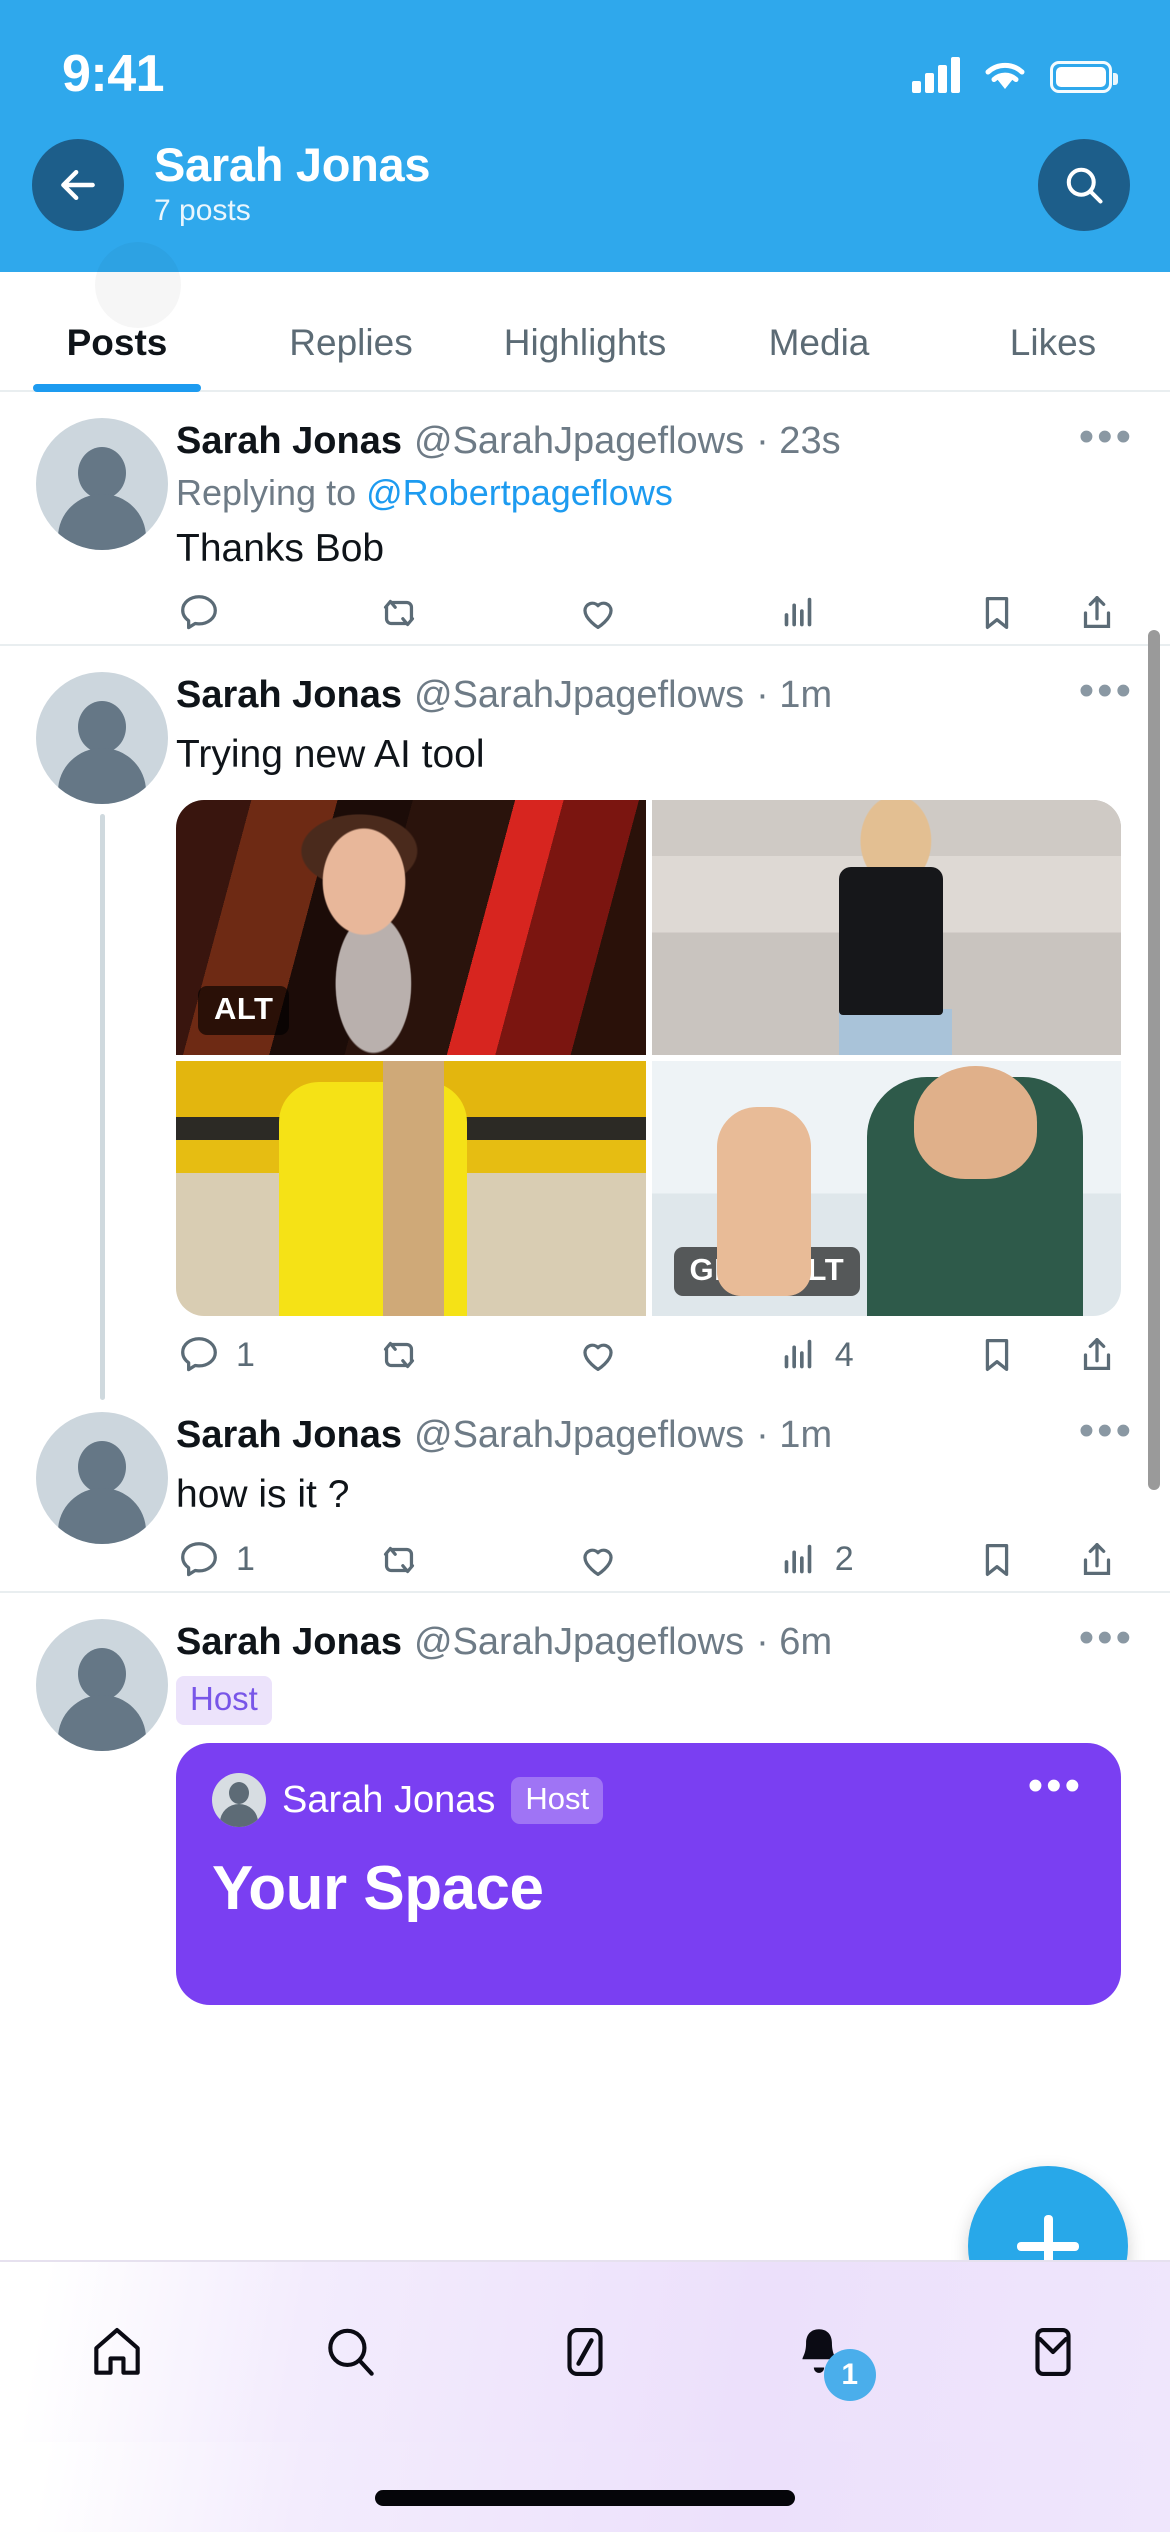 The height and width of the screenshot is (2532, 1170). What do you see at coordinates (351, 2352) in the screenshot?
I see `nav-search` at bounding box center [351, 2352].